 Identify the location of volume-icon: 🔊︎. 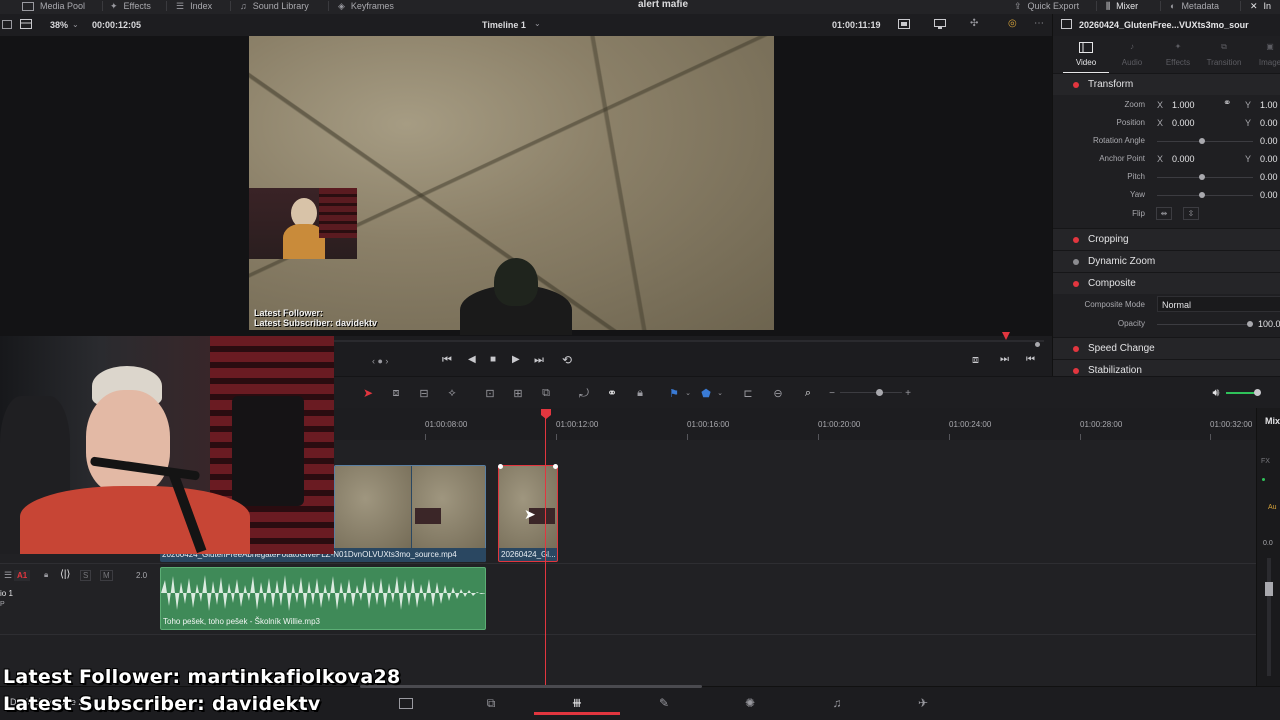
(1216, 393).